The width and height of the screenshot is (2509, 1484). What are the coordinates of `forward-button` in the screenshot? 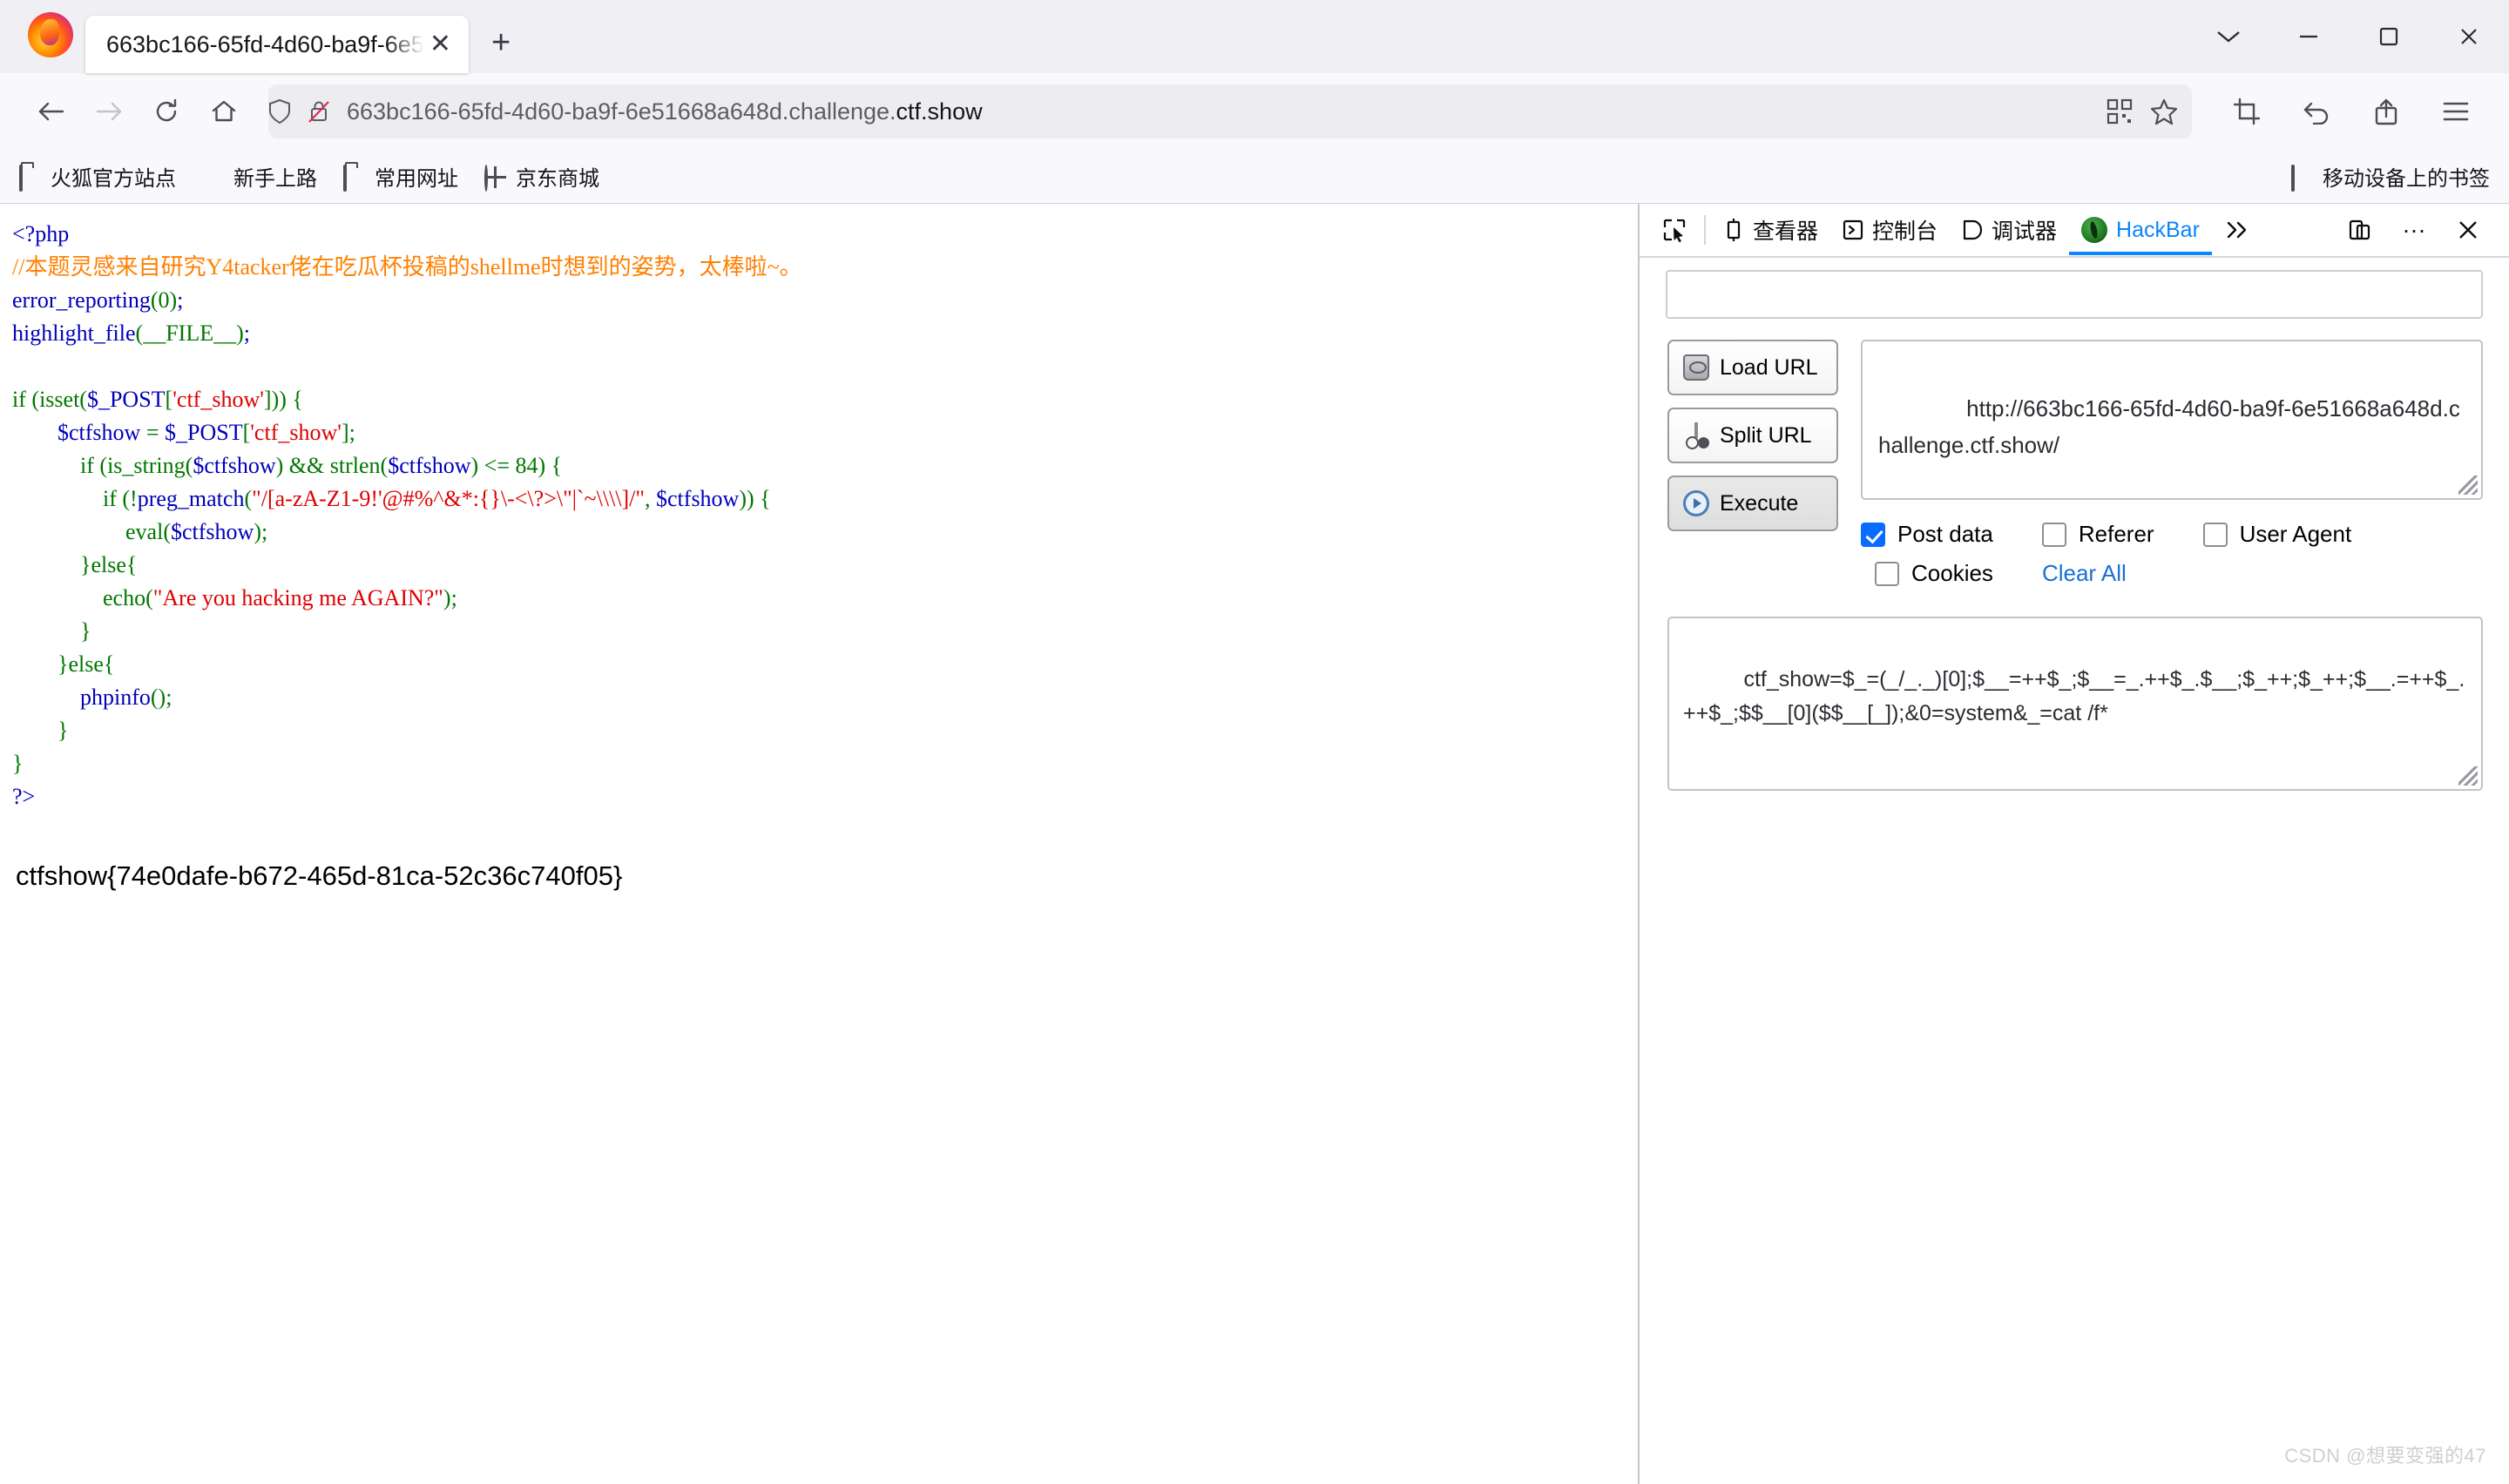 It's located at (109, 112).